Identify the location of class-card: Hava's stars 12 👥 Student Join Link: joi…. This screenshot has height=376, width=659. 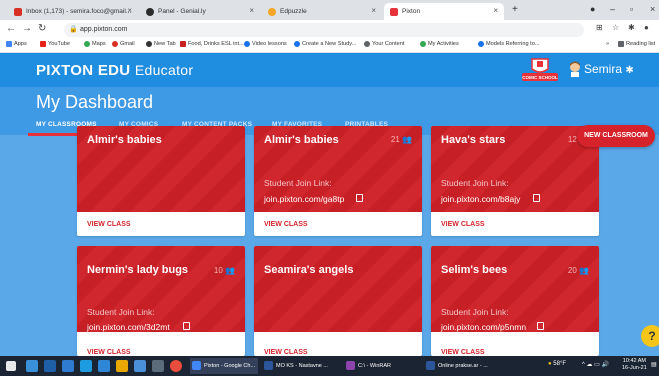
(515, 181).